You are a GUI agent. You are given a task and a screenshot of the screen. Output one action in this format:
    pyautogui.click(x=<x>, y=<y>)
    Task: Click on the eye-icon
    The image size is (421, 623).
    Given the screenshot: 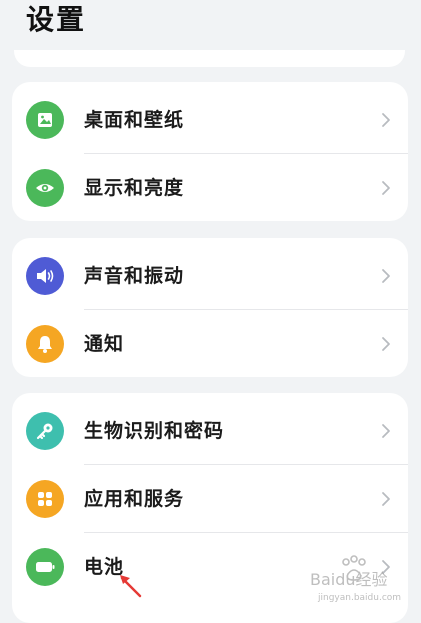 What is the action you would take?
    pyautogui.click(x=45, y=187)
    